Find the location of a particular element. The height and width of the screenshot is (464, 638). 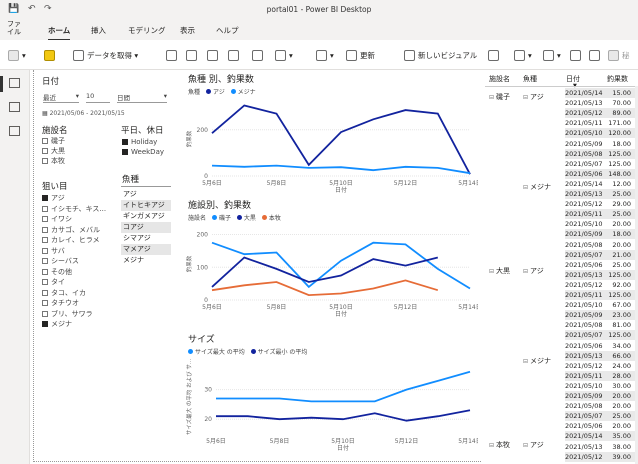

target-item: カレイ、ヒラメ is located at coordinates (71, 240).